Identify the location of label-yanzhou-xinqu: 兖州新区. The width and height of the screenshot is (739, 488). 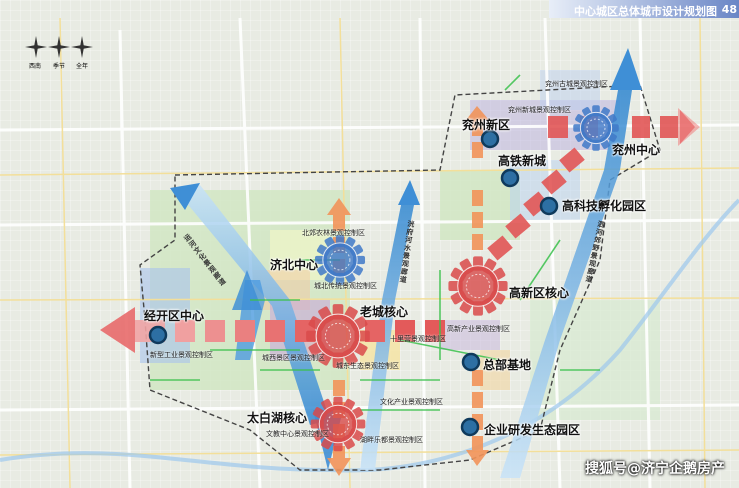
(486, 125).